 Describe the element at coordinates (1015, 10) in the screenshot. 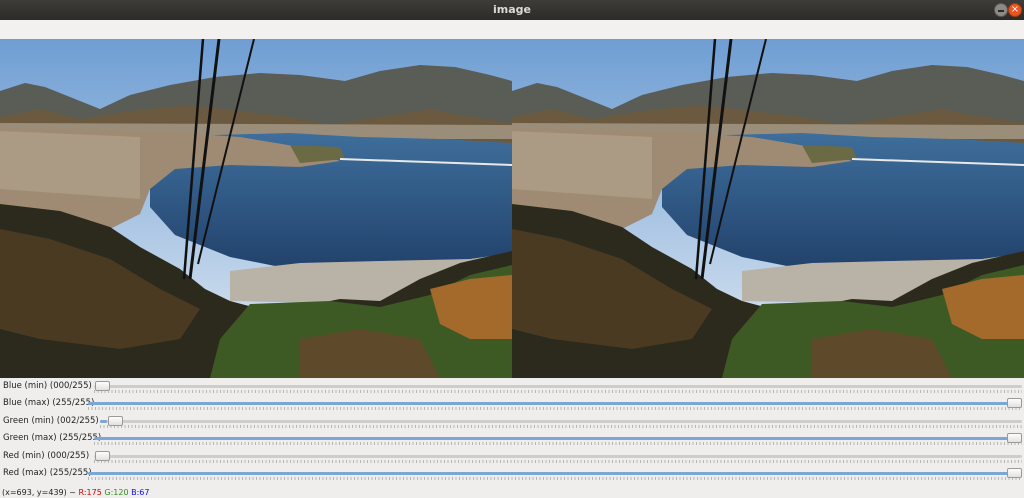

I see `close-icon: ×` at that location.